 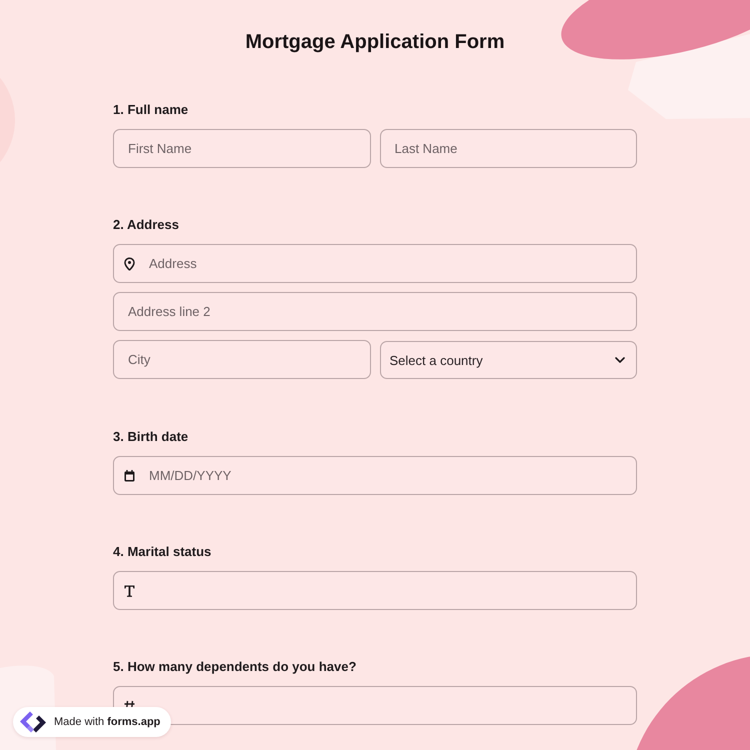 I want to click on question-label: 3. Birth date, so click(x=151, y=437).